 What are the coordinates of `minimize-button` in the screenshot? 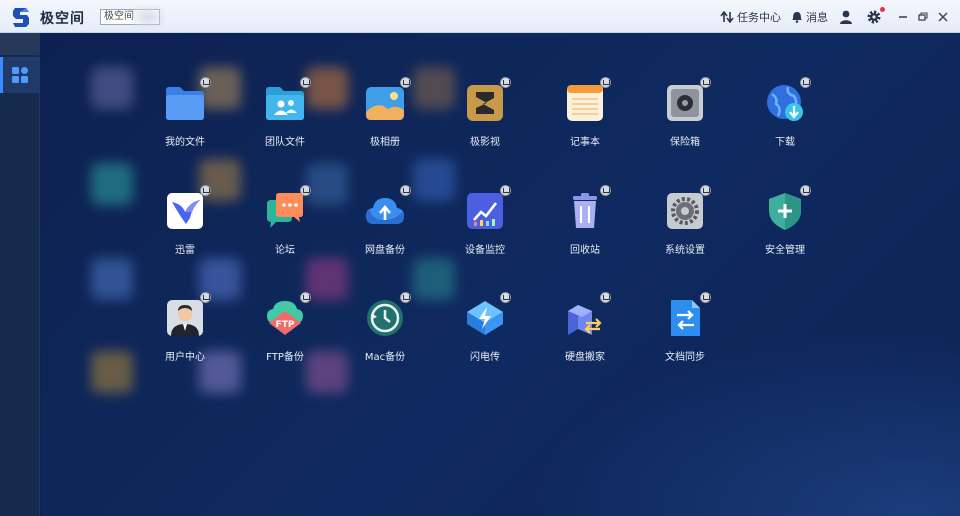 It's located at (903, 17).